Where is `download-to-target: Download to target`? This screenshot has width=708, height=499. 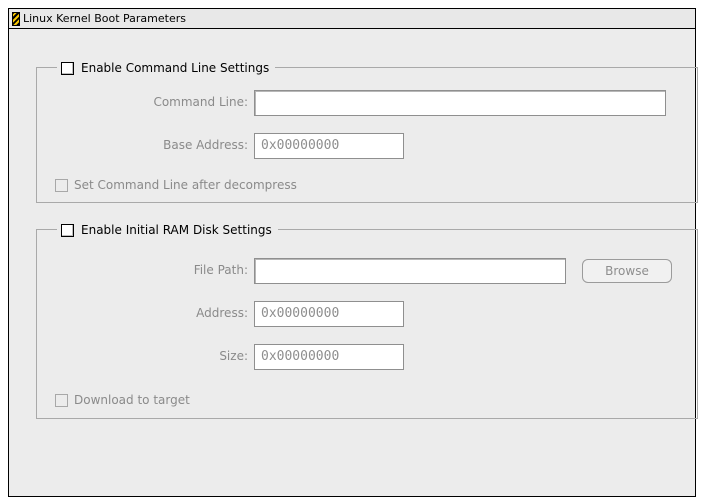 download-to-target: Download to target is located at coordinates (122, 400).